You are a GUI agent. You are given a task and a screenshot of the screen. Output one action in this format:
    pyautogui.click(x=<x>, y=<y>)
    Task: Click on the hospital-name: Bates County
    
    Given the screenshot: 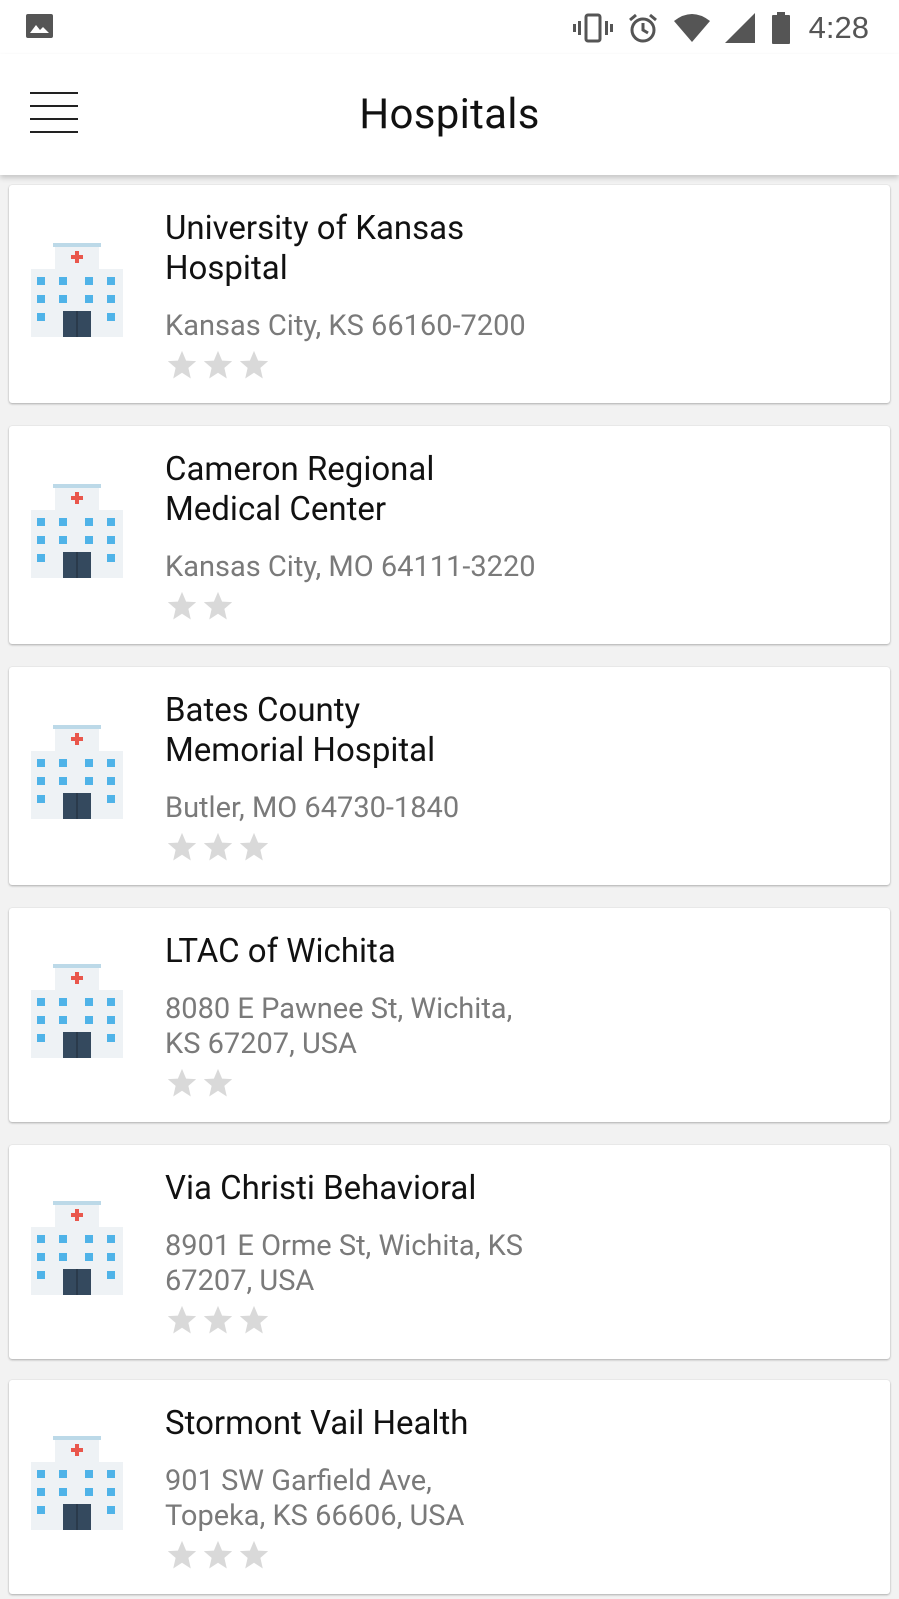 What is the action you would take?
    pyautogui.click(x=263, y=710)
    